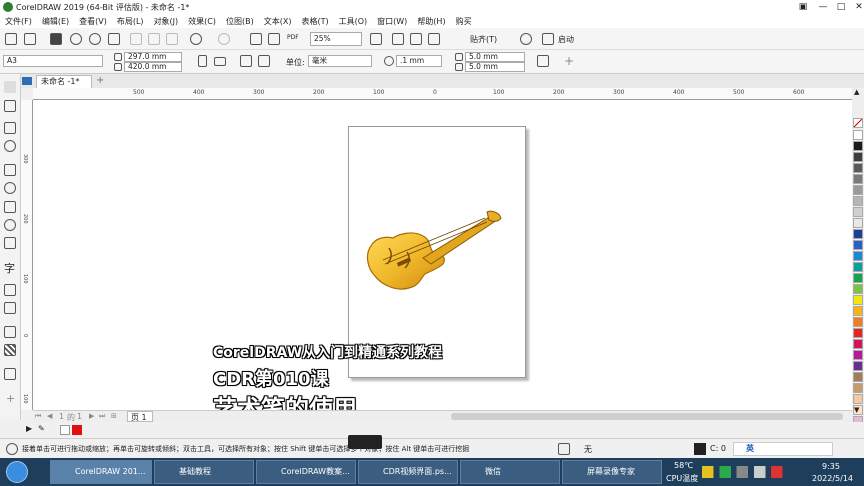 Image resolution: width=864 pixels, height=486 pixels. I want to click on add-tab-button: +, so click(100, 80).